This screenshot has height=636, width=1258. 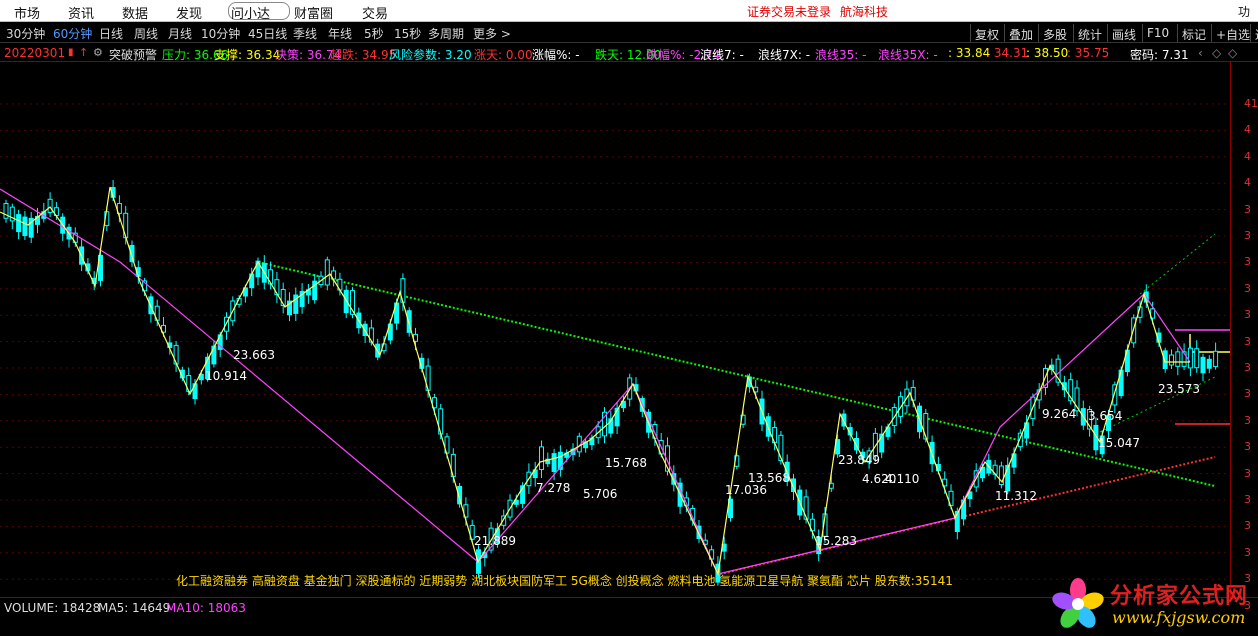 What do you see at coordinates (189, 12) in the screenshot?
I see `menu-item-discover: 发现` at bounding box center [189, 12].